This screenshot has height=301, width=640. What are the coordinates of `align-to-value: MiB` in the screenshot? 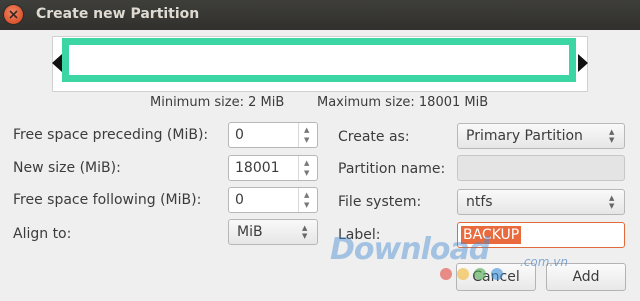 It's located at (250, 232).